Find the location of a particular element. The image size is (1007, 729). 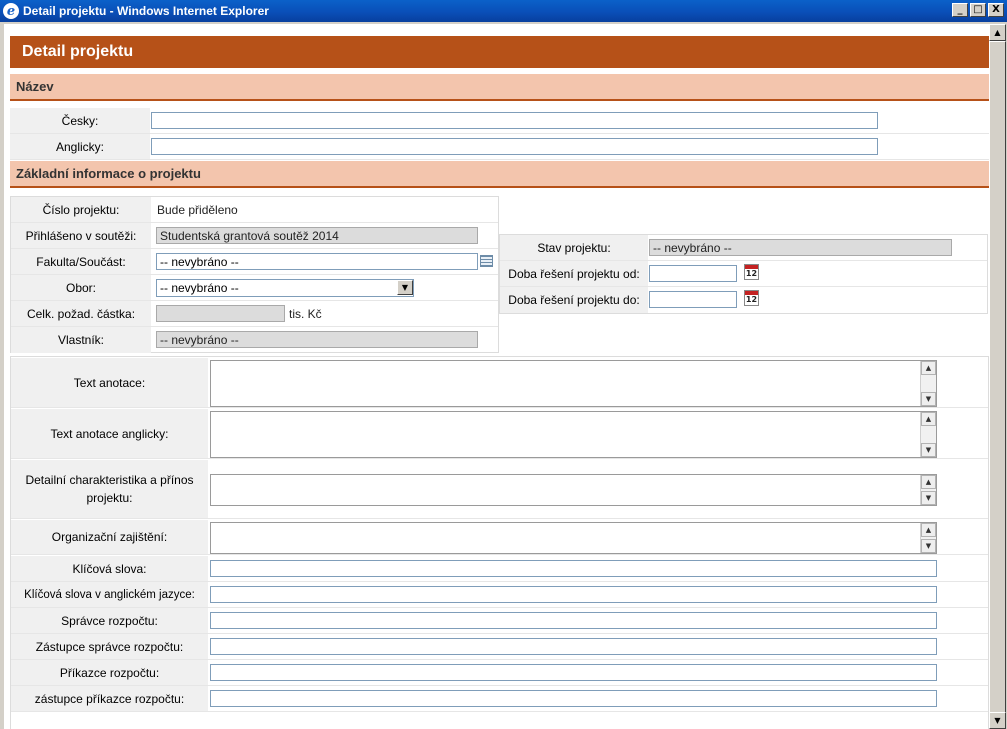

window-controls: _ □ X is located at coordinates (978, 10).